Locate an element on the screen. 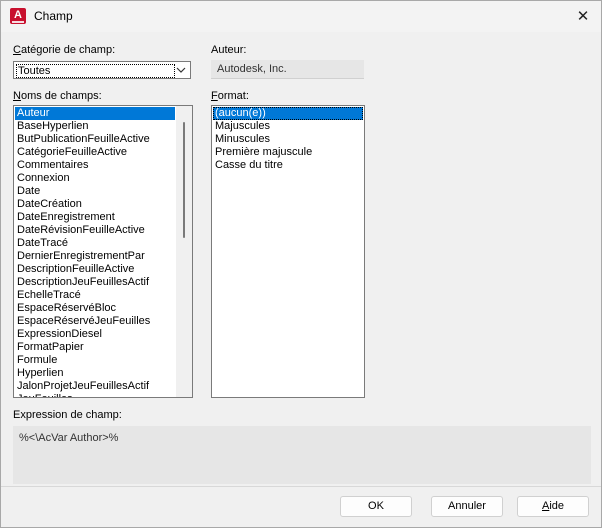 The width and height of the screenshot is (602, 528). list-item: JeuFeuilles is located at coordinates (95, 395).